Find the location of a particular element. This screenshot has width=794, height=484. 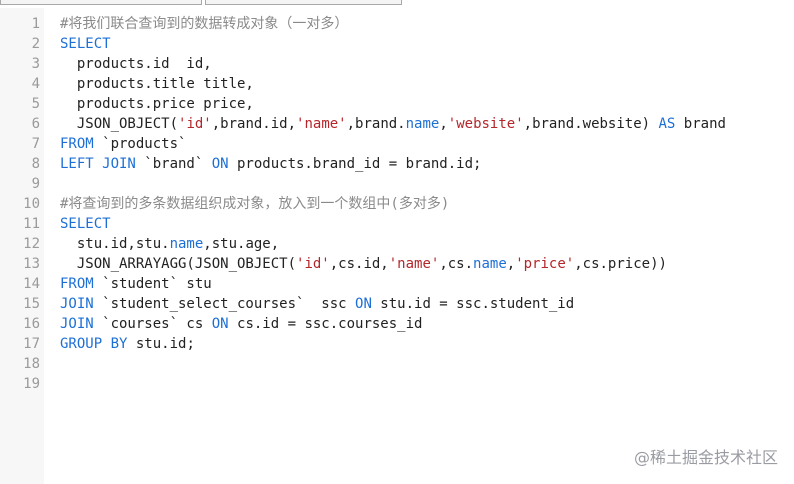

code-token: #将查询到的多条数据组织成对象，放入到一个数组中(多对多) is located at coordinates (255, 204).